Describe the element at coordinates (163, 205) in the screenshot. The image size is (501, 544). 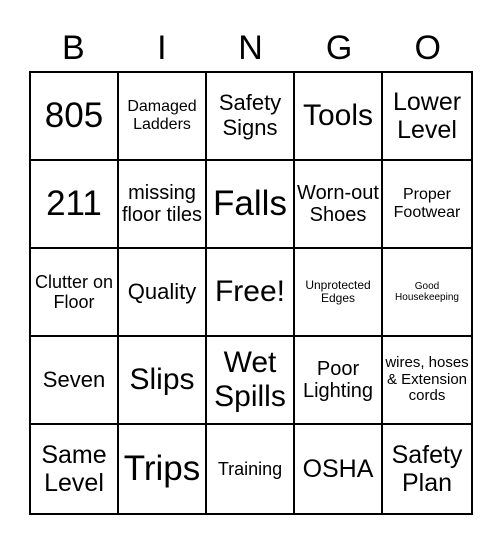
I see `bingo-cell: missing floor tiles` at that location.